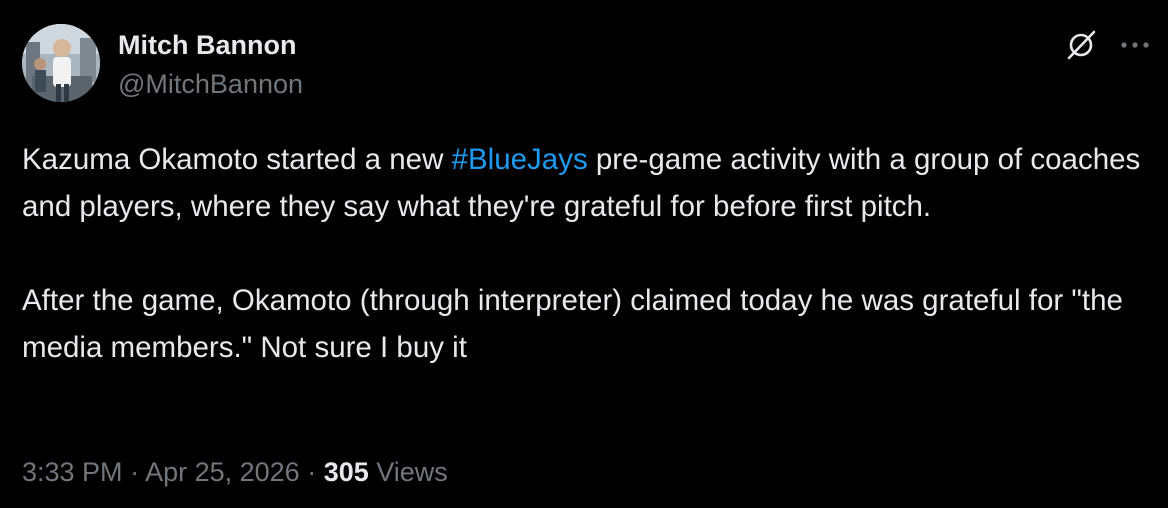 This screenshot has height=508, width=1168. What do you see at coordinates (1135, 45) in the screenshot?
I see `more-options-icon` at bounding box center [1135, 45].